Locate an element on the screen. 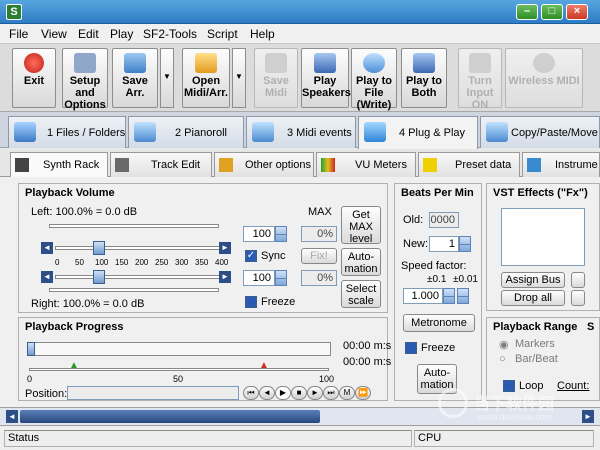 This screenshot has width=600, height=450. setup-options-button: Setup and Options is located at coordinates (85, 79).